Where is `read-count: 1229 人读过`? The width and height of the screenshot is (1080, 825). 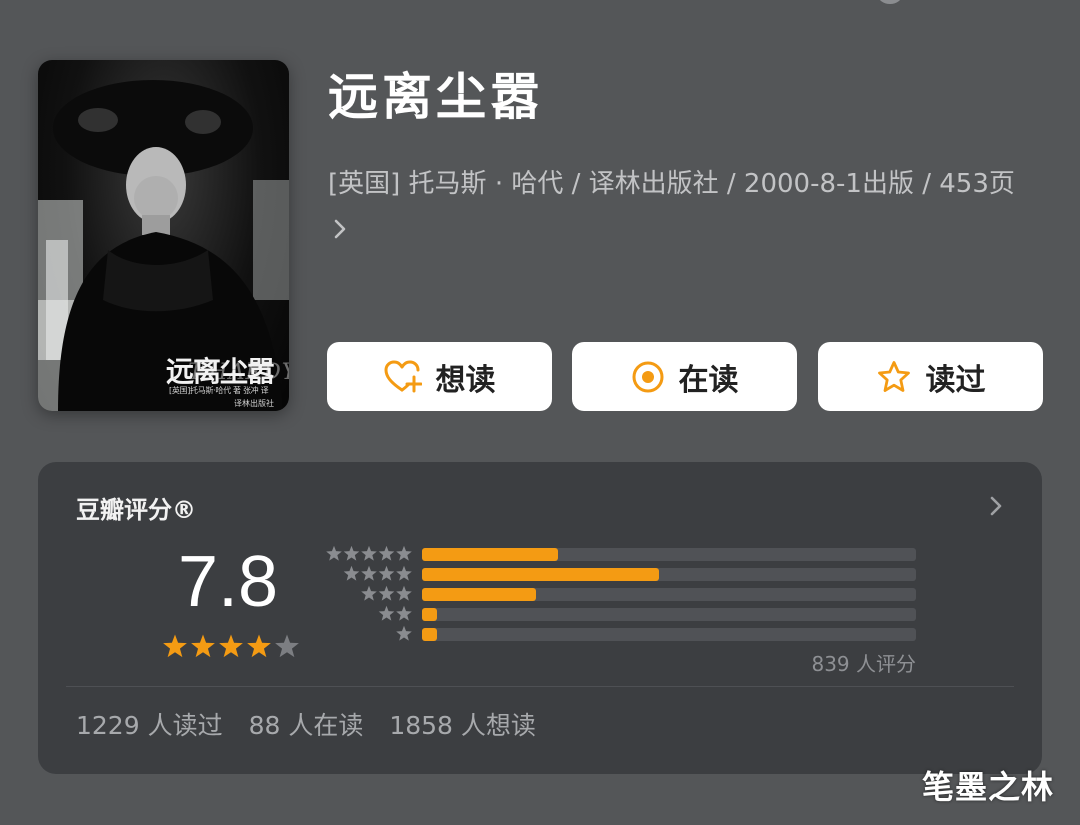 read-count: 1229 人读过 is located at coordinates (149, 724).